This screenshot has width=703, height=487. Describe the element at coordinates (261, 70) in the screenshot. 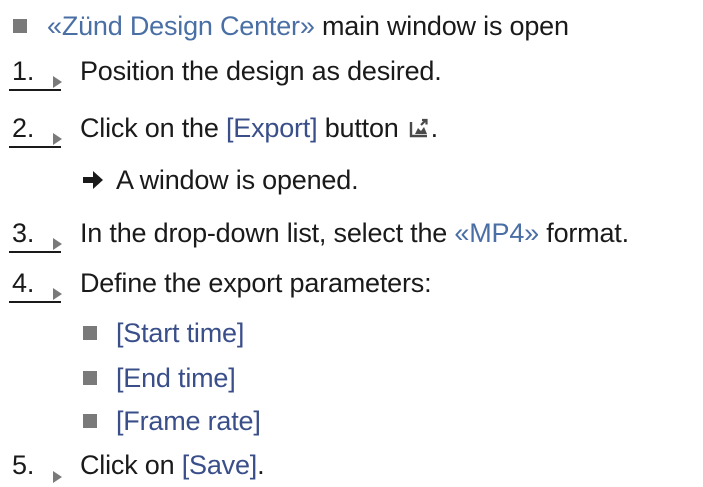

I see `step-text: Position the design as desired.` at that location.